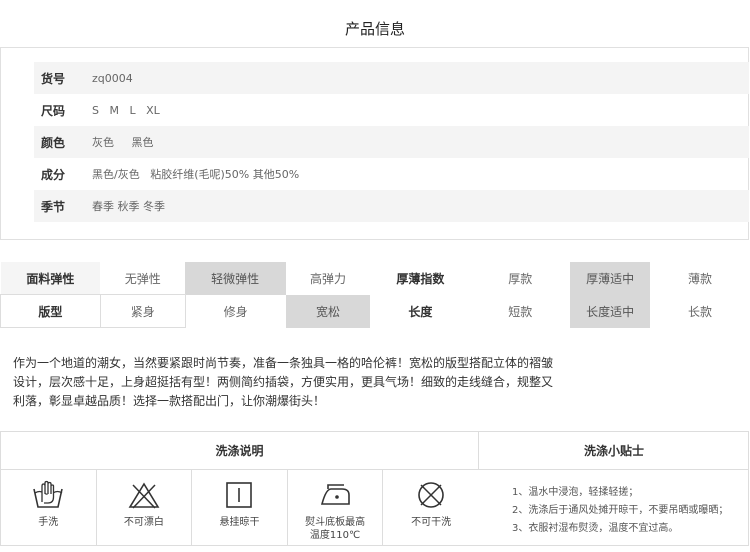 This screenshot has width=750, height=552. I want to click on wash-icon-cell: 悬挂晾干, so click(240, 508).